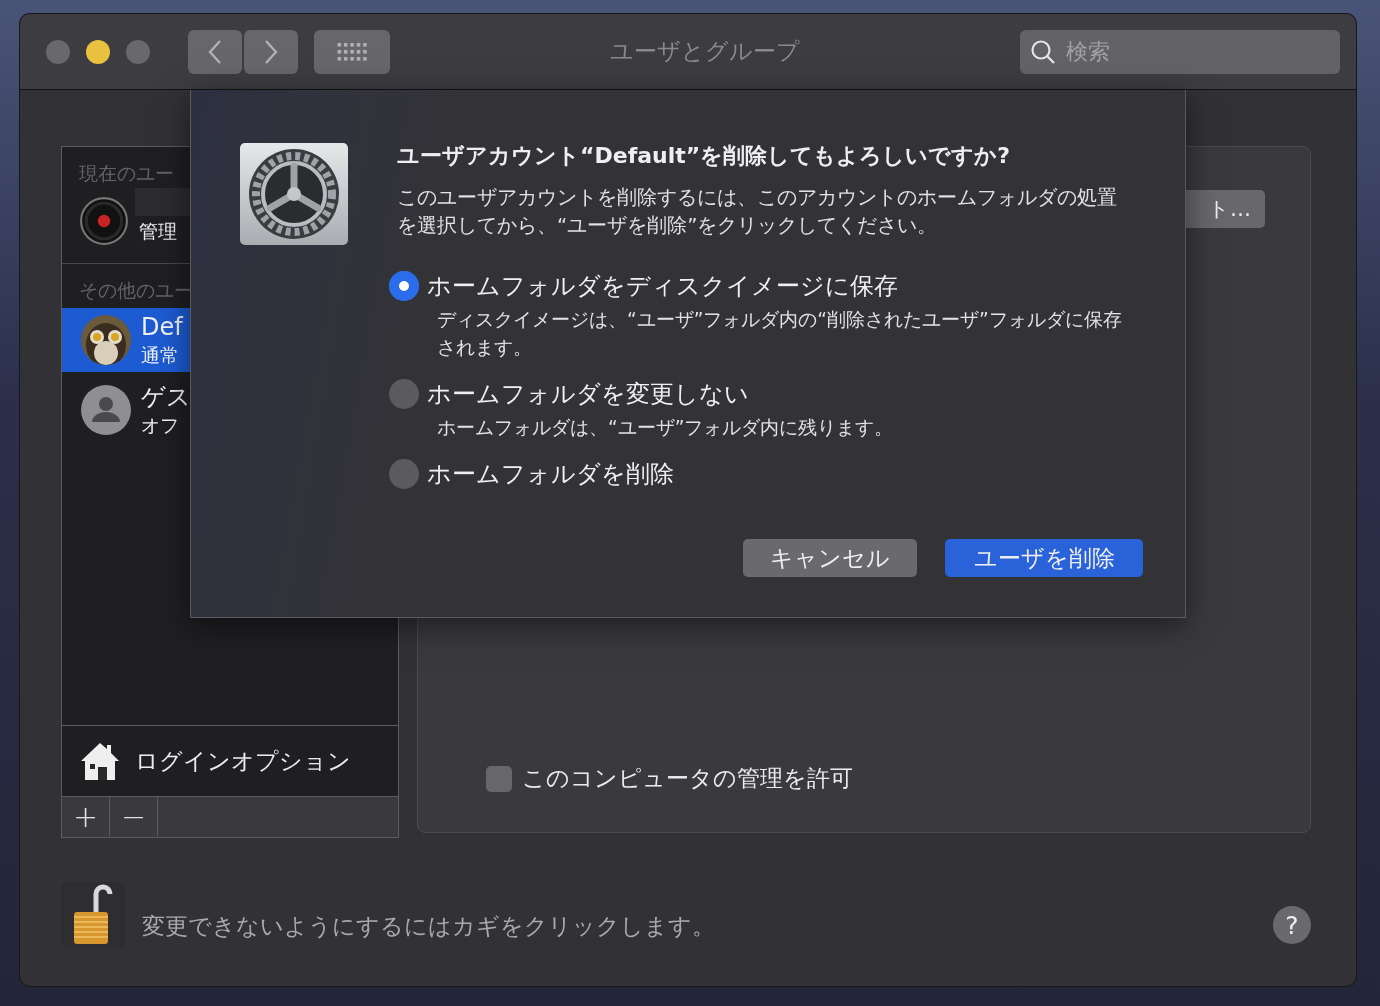 The image size is (1380, 1006). I want to click on lock-button, so click(93, 915).